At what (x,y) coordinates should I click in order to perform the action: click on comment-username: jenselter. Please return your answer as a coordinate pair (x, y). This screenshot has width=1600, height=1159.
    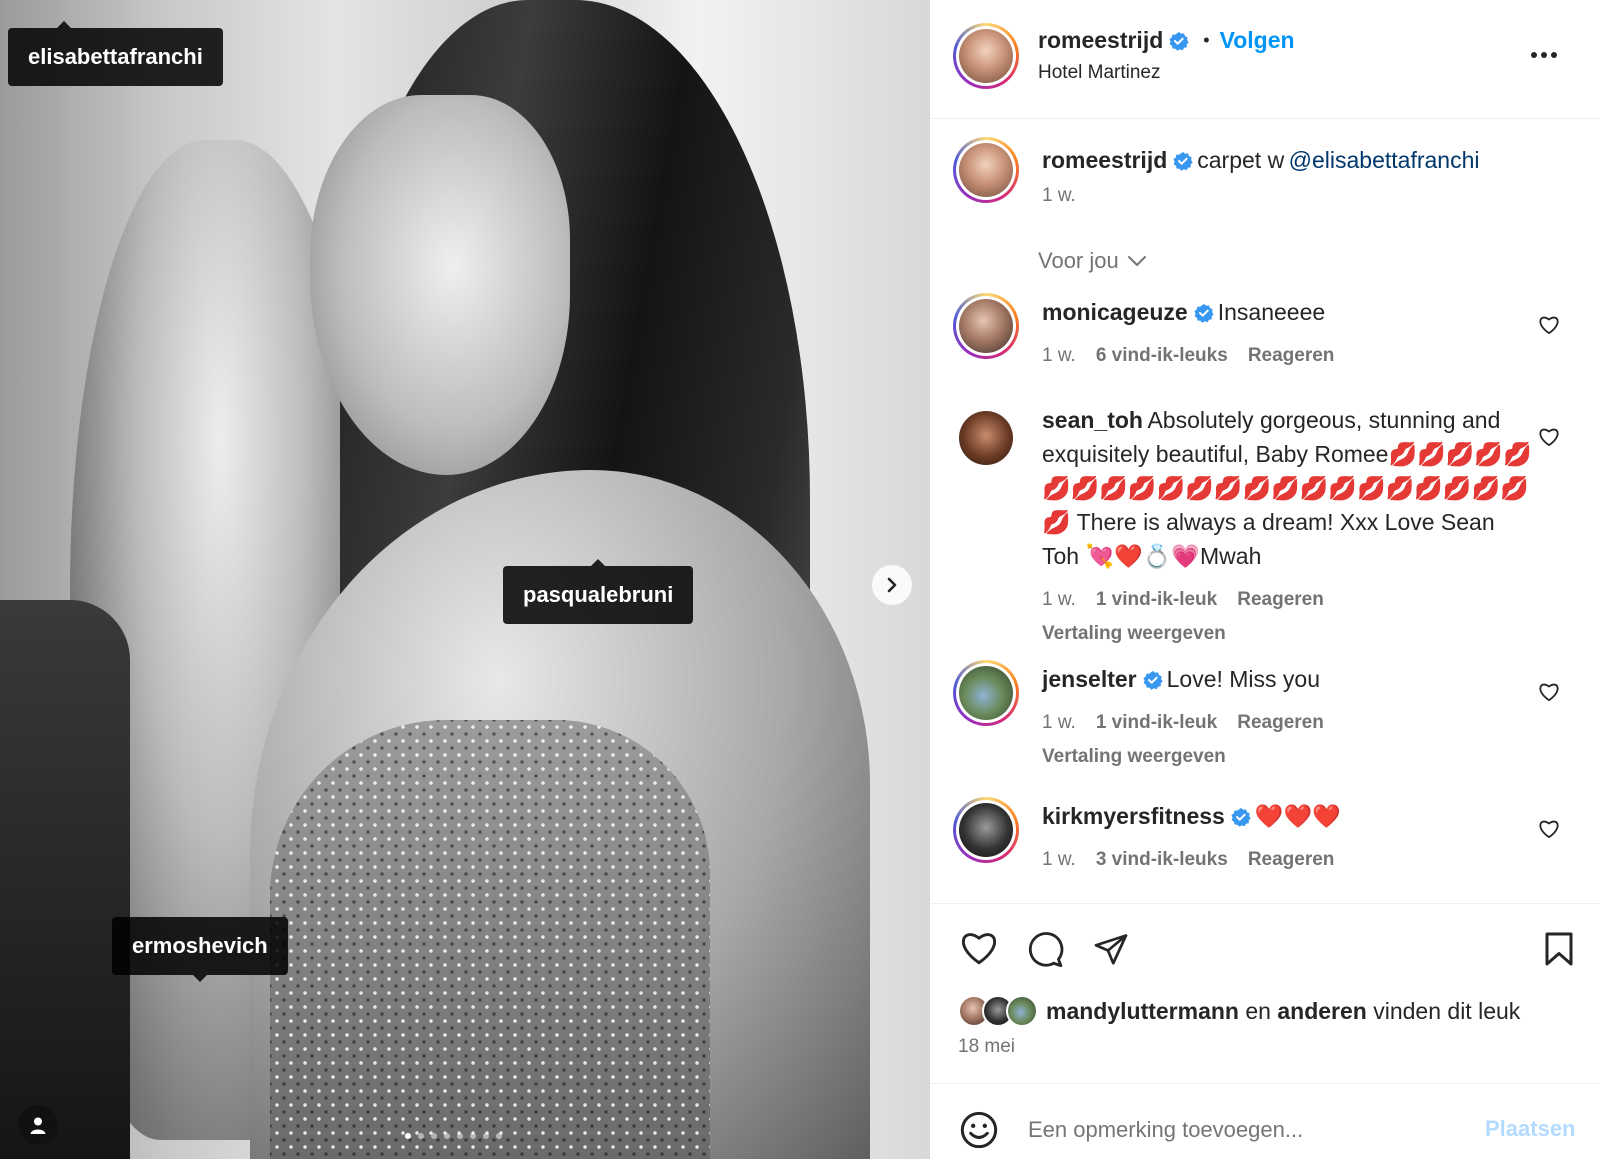
    Looking at the image, I should click on (1089, 679).